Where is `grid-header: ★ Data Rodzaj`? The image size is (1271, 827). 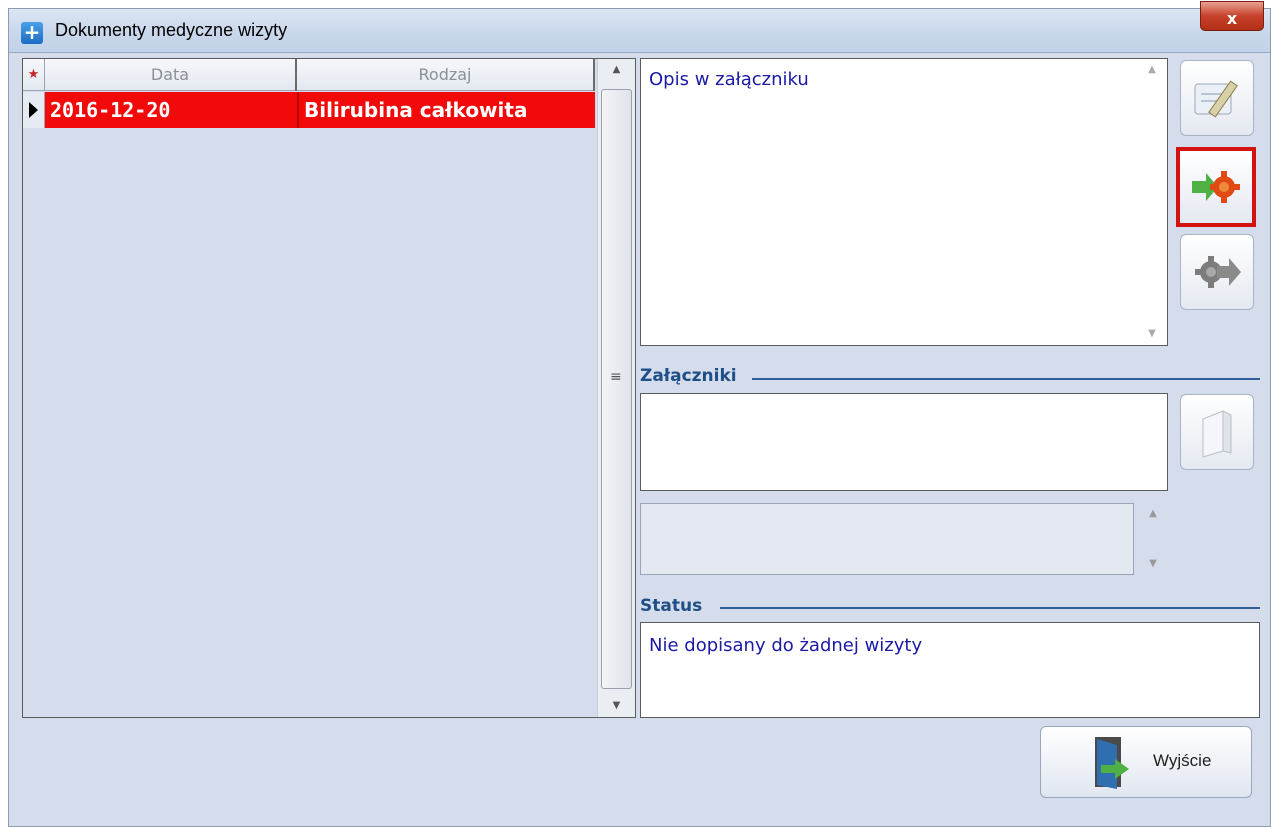 grid-header: ★ Data Rodzaj is located at coordinates (309, 75).